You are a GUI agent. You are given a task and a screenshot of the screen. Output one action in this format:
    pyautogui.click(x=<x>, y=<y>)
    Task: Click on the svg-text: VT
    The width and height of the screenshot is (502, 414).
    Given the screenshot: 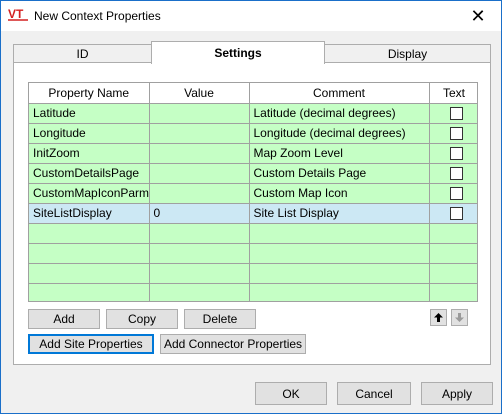 What is the action you would take?
    pyautogui.click(x=16, y=14)
    